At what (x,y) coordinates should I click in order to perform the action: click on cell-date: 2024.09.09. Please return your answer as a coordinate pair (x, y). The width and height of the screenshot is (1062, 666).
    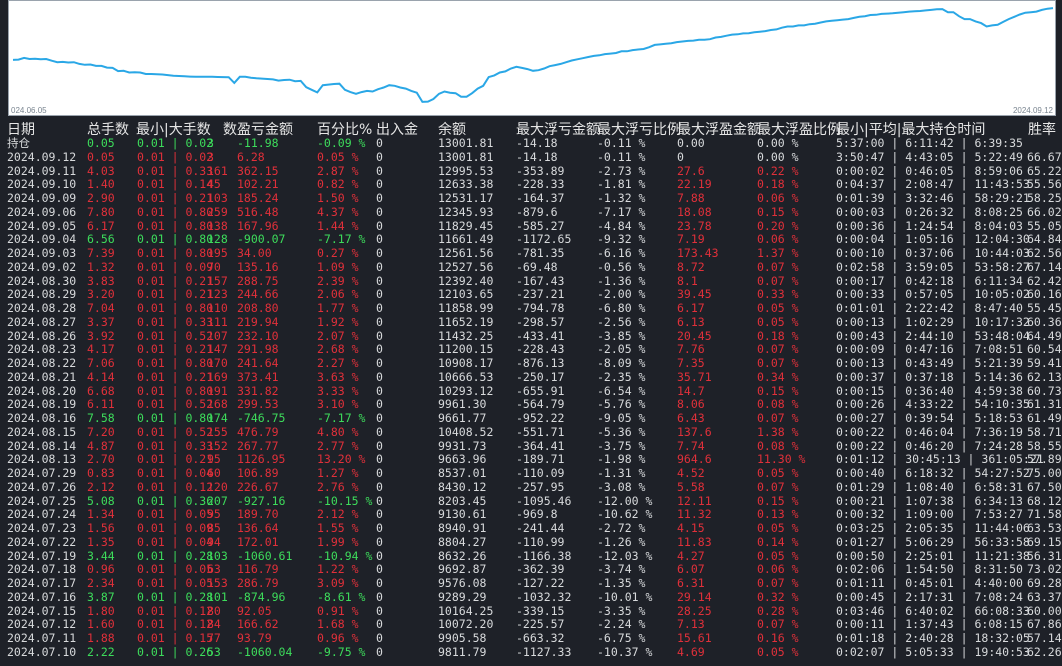
    Looking at the image, I should click on (42, 198).